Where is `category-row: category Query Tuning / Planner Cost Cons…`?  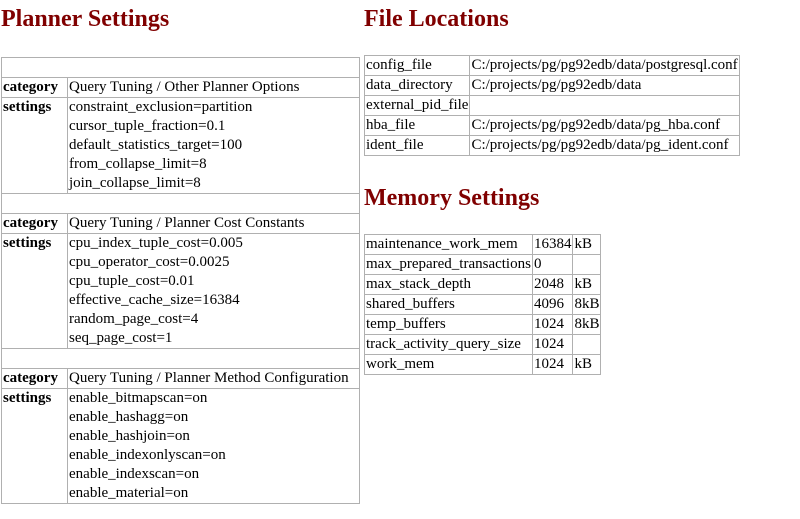 category-row: category Query Tuning / Planner Cost Cons… is located at coordinates (180, 223).